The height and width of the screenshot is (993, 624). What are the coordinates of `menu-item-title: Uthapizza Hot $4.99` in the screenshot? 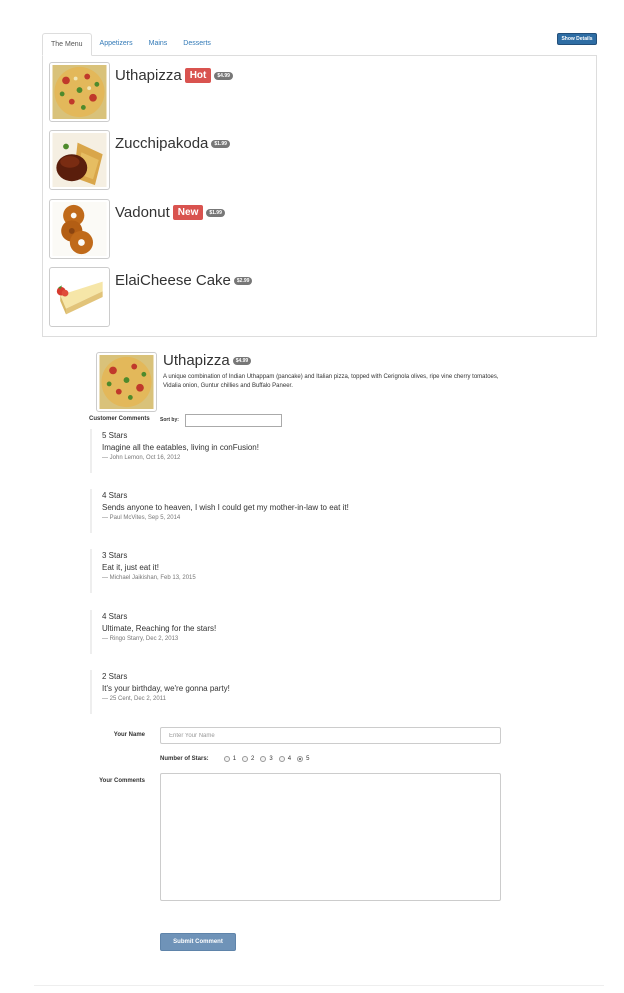 It's located at (174, 75).